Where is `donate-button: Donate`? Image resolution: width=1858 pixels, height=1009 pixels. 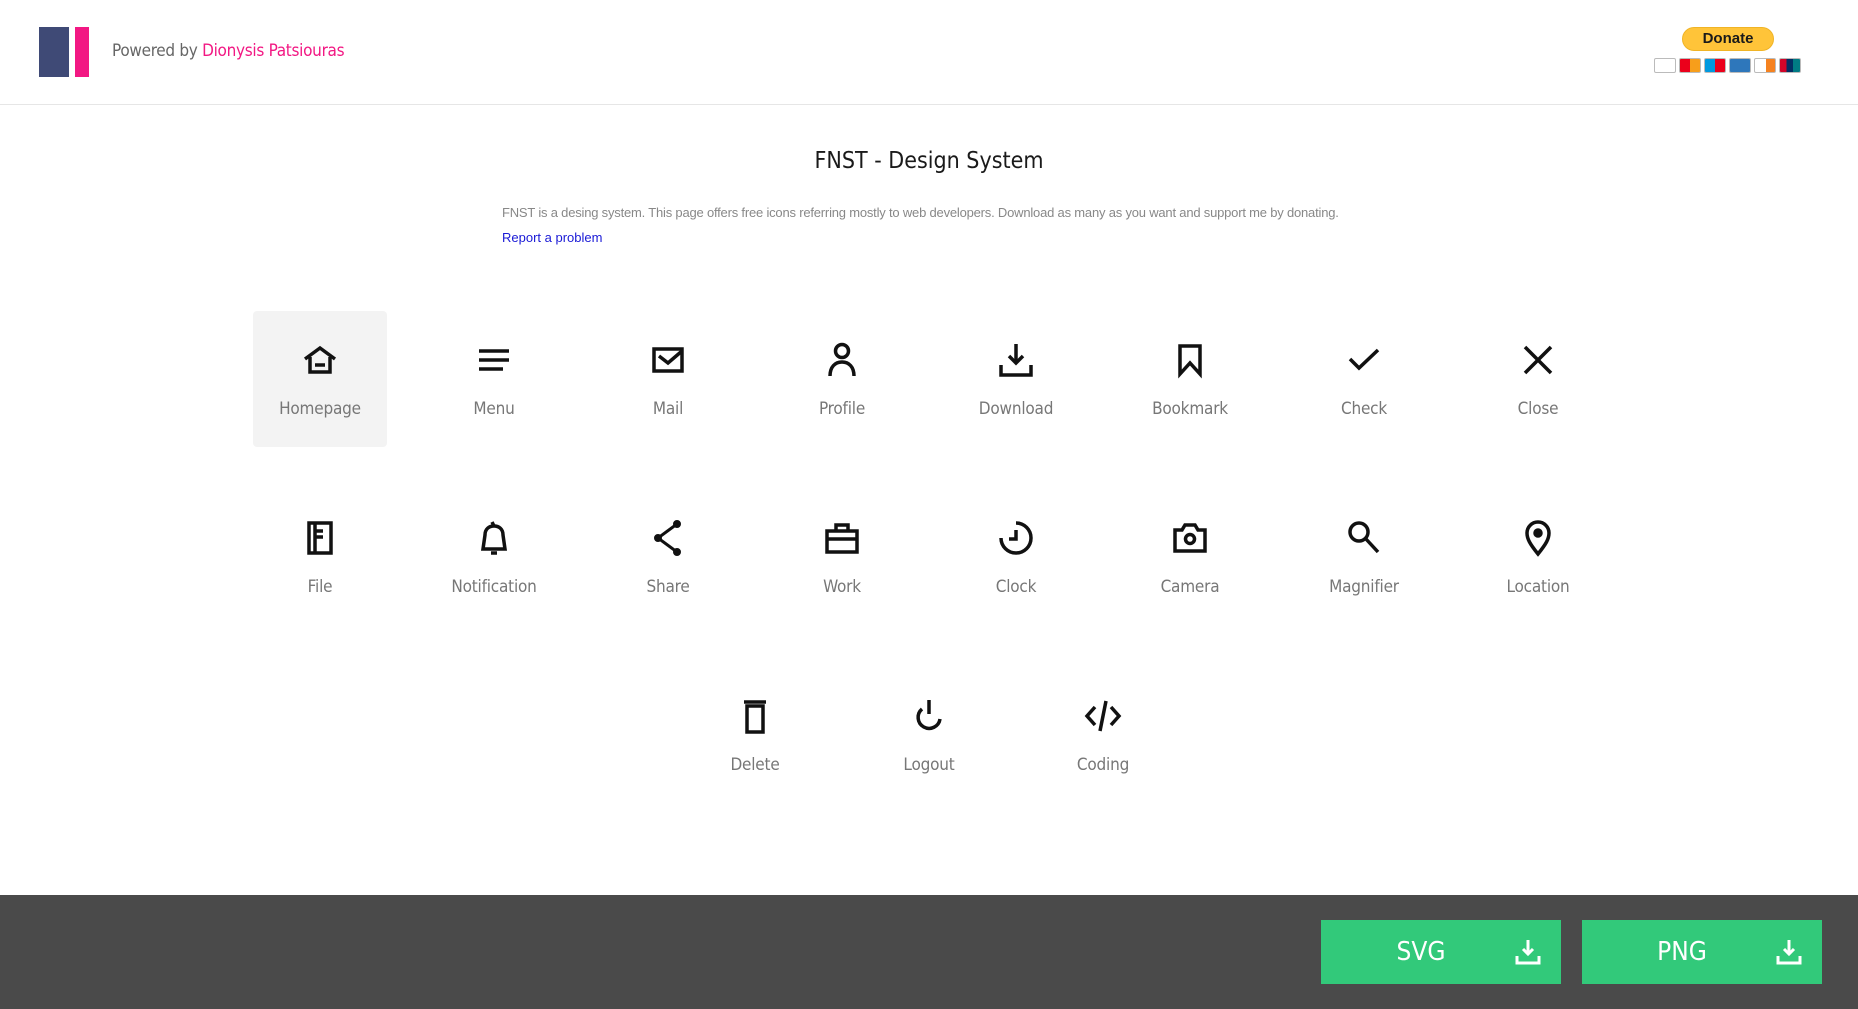
donate-button: Donate is located at coordinates (1728, 39).